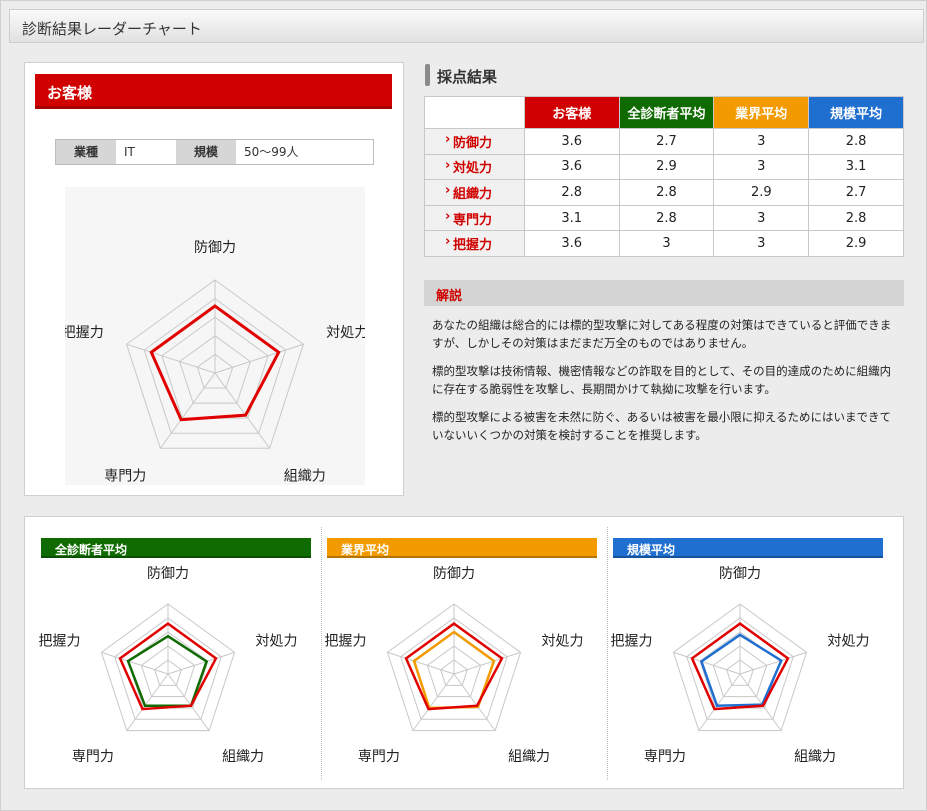  Describe the element at coordinates (146, 152) in the screenshot. I see `industry-value: IT` at that location.